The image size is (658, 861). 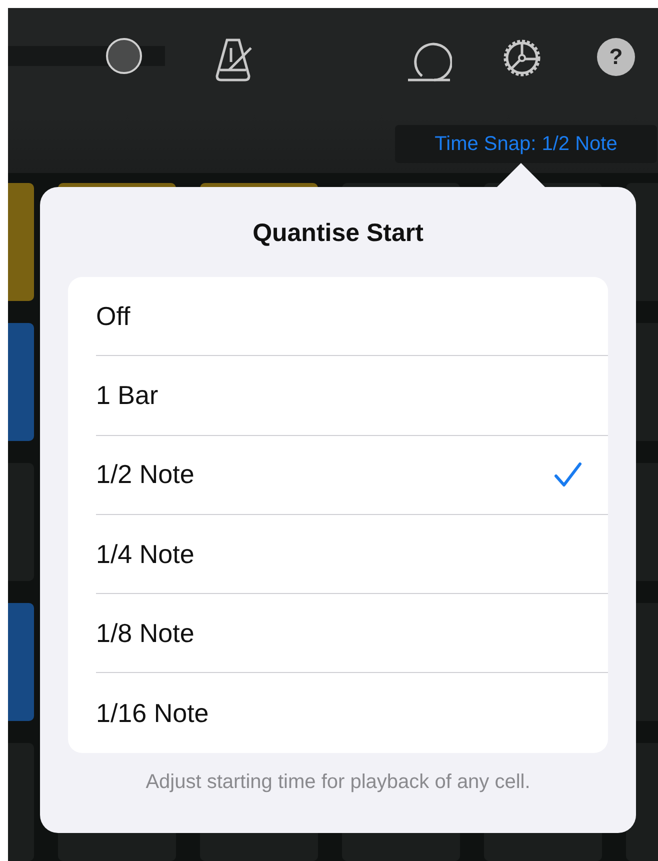 What do you see at coordinates (616, 57) in the screenshot?
I see `help-button: ?` at bounding box center [616, 57].